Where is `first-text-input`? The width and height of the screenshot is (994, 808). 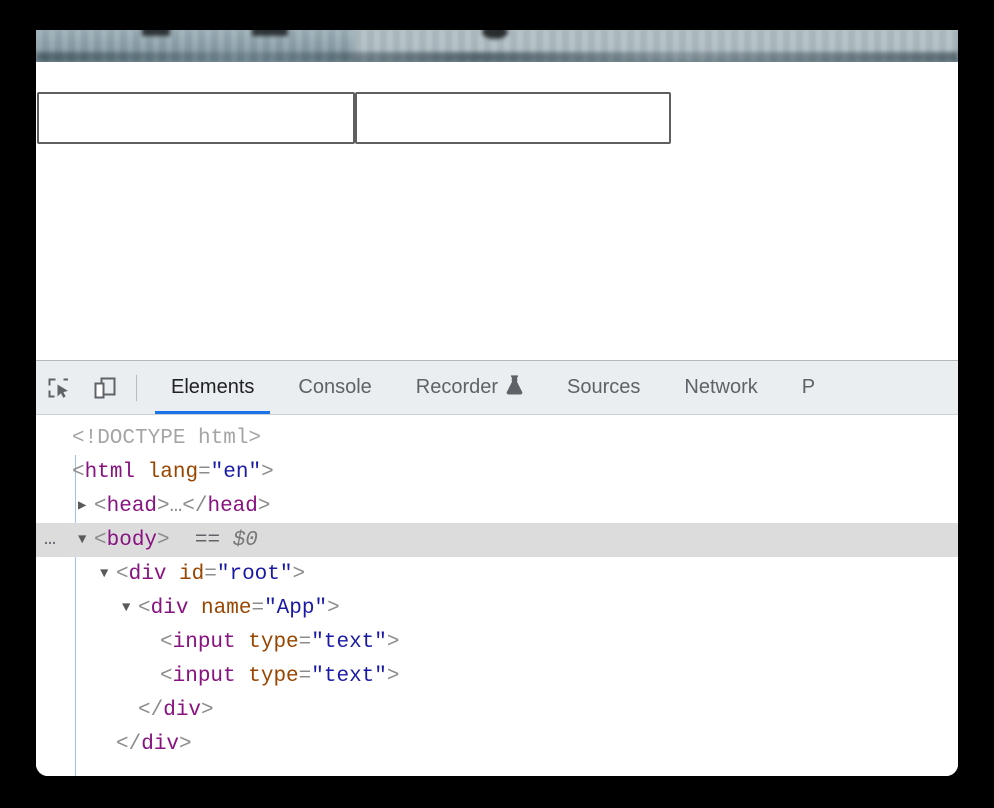 first-text-input is located at coordinates (196, 118).